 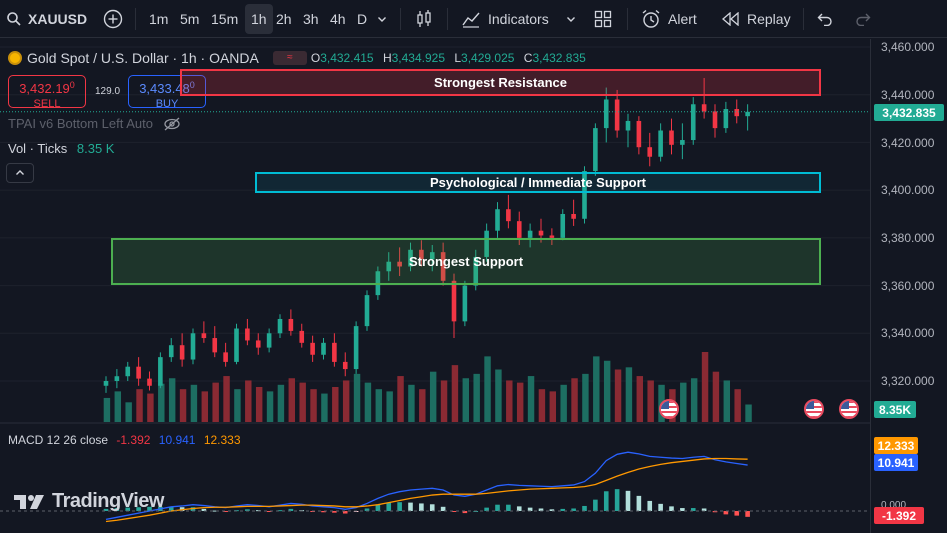 I want to click on sell-button: 3,432.190 SELL, so click(x=47, y=92).